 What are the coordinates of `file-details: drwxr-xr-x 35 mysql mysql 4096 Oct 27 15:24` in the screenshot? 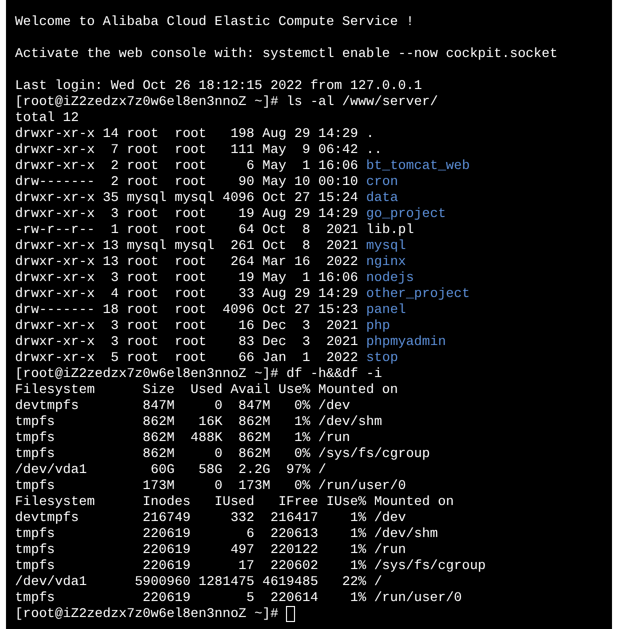 It's located at (186, 198).